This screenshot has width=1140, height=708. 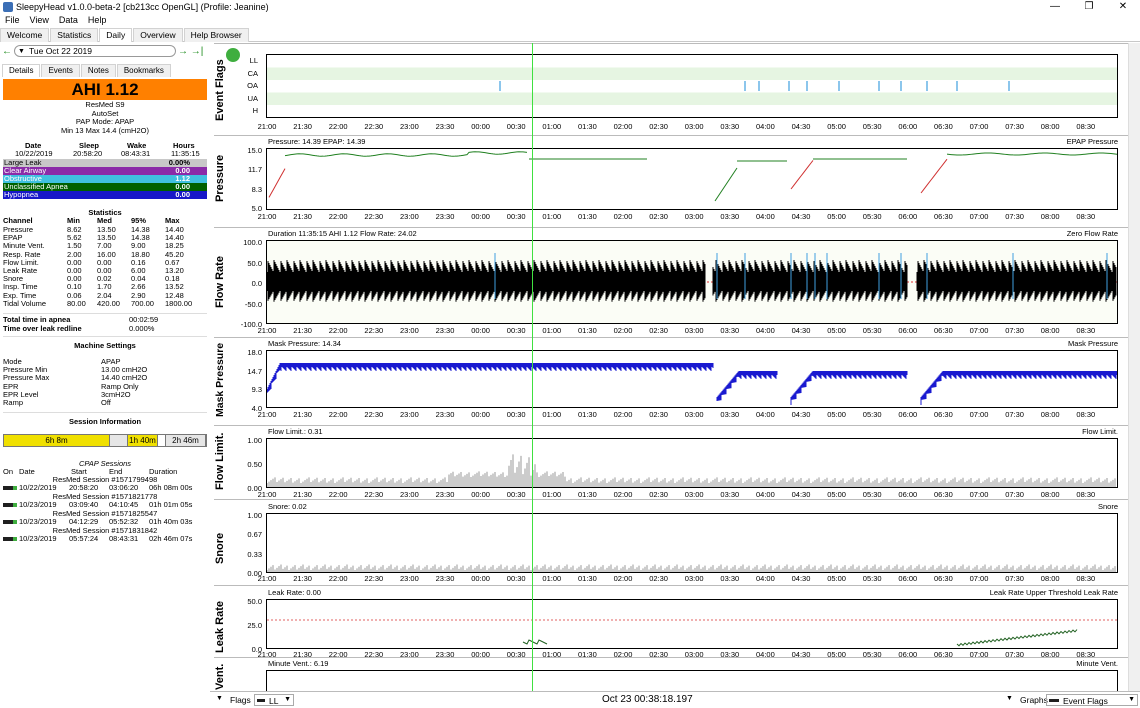 I want to click on graphs-select: Event Flags ▼, so click(x=1092, y=700).